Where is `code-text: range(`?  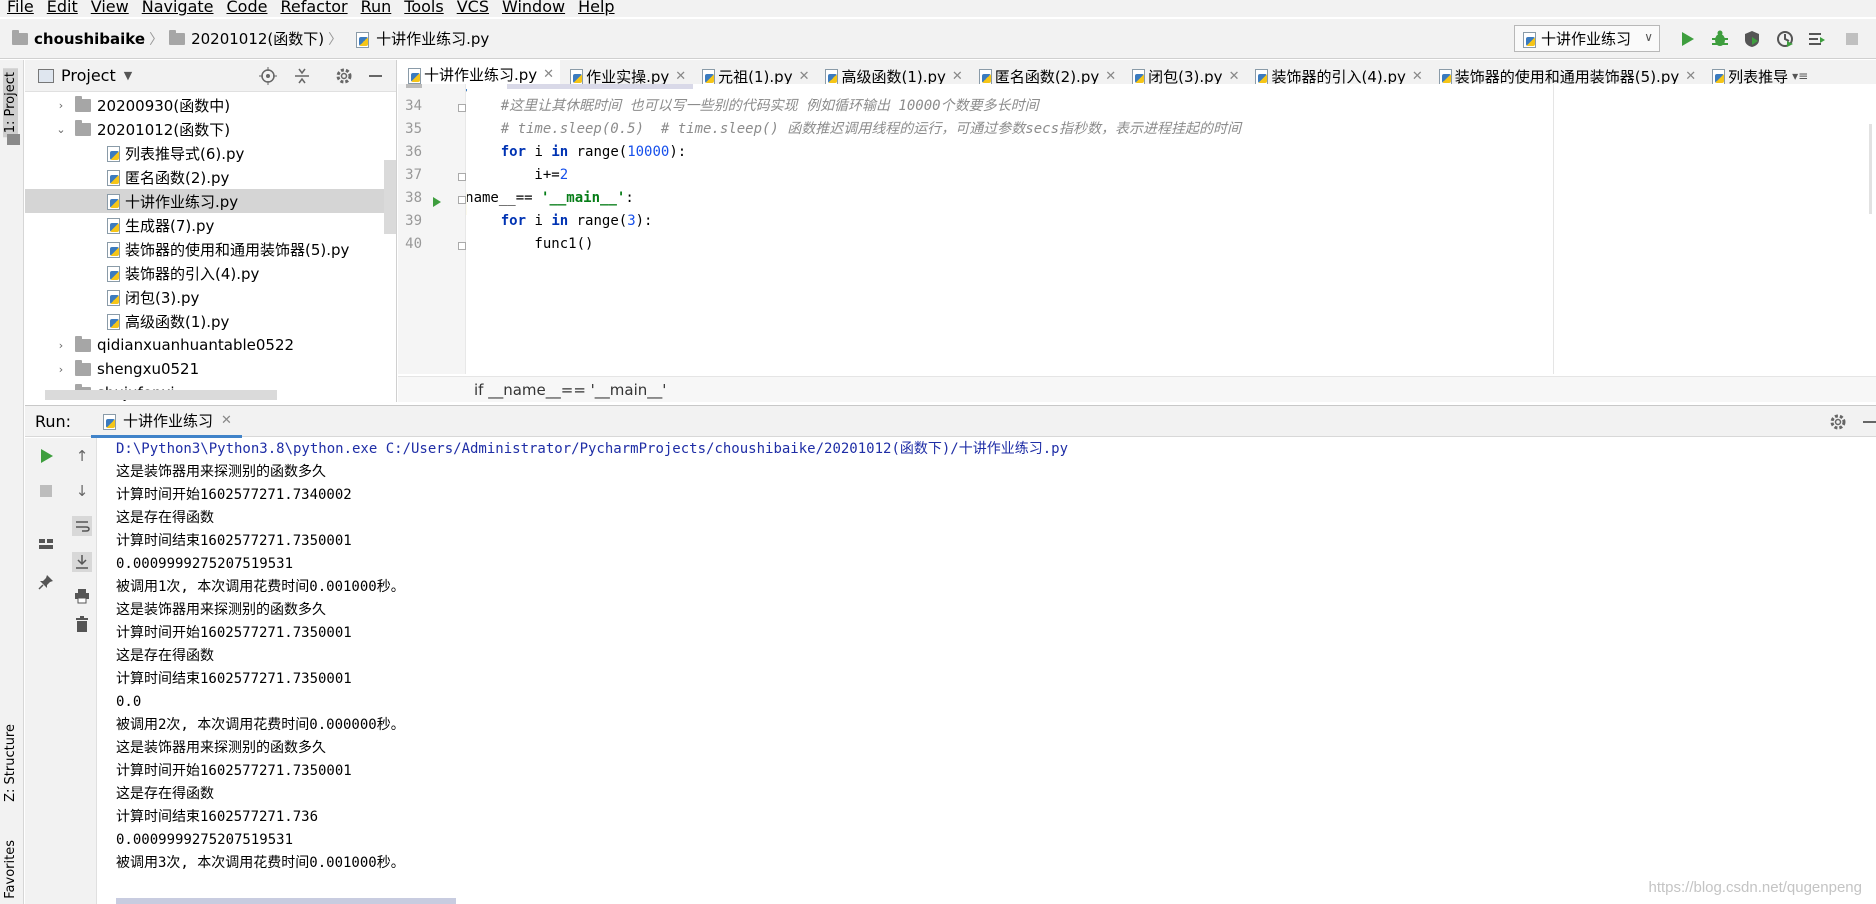
code-text: range( is located at coordinates (598, 152).